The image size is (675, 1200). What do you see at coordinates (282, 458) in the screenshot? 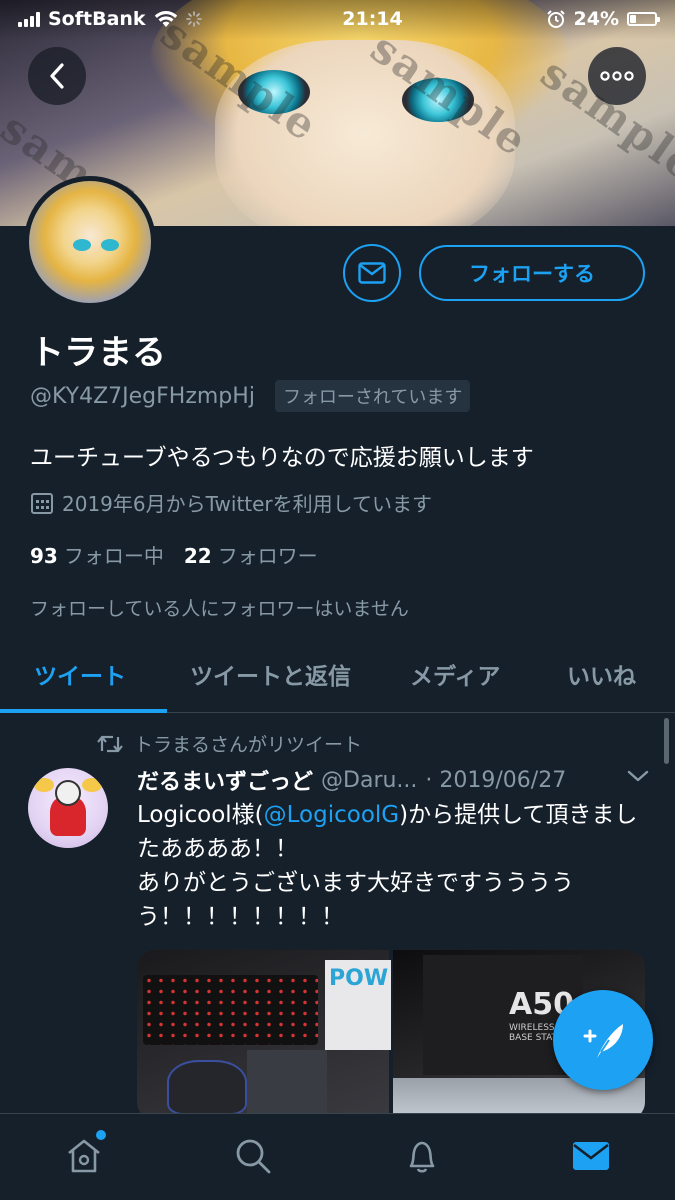
I see `profile-bio: ユーチューブやるつもりなので応援お願いします` at bounding box center [282, 458].